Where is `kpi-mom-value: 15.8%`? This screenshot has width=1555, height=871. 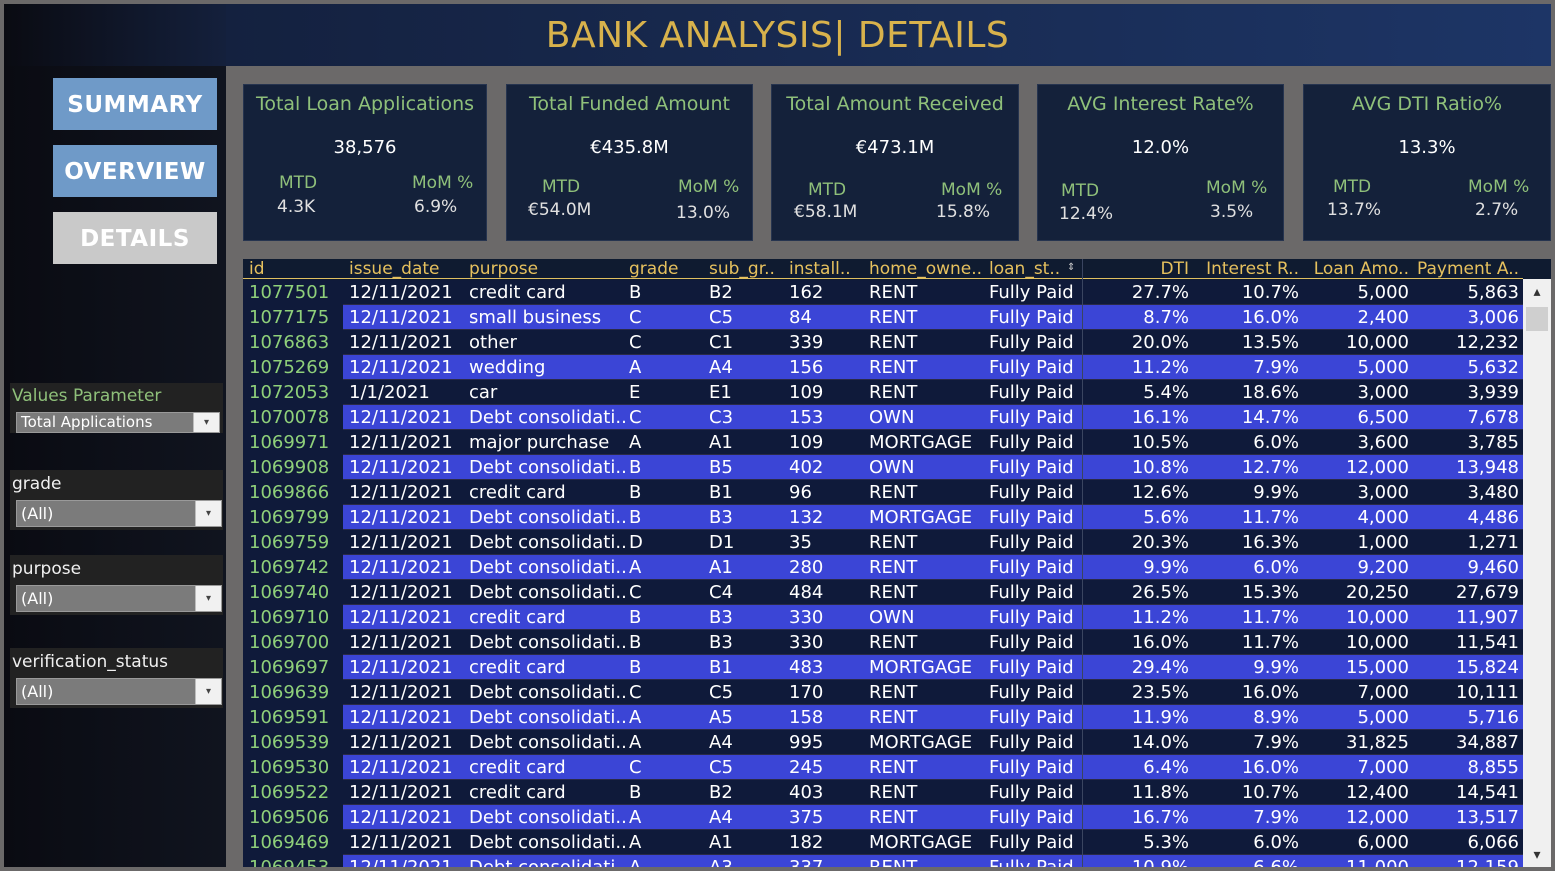 kpi-mom-value: 15.8% is located at coordinates (963, 212).